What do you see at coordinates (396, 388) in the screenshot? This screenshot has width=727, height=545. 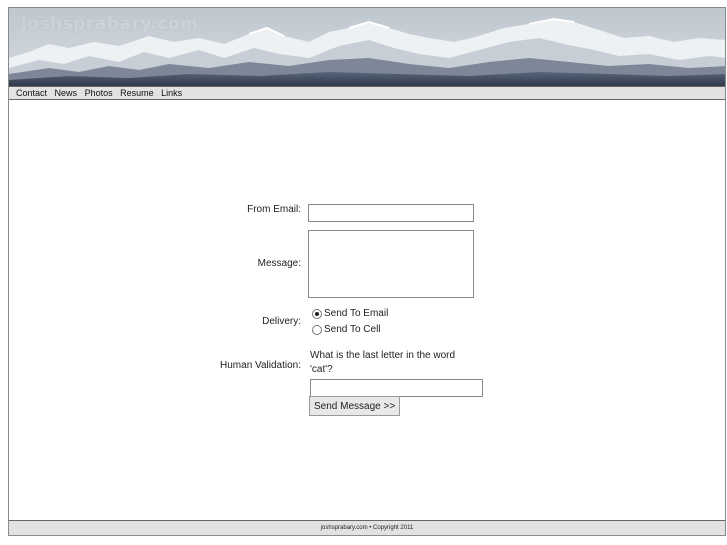 I see `validation-answer-input` at bounding box center [396, 388].